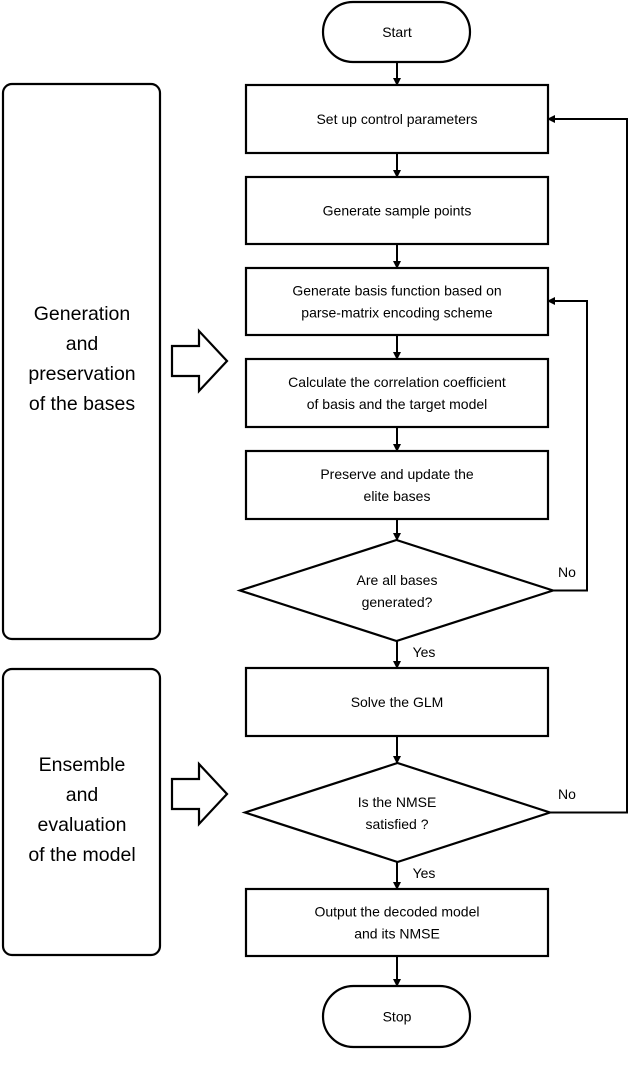  Describe the element at coordinates (567, 444) in the screenshot. I see `connector-decision-bases-to-basis` at that location.